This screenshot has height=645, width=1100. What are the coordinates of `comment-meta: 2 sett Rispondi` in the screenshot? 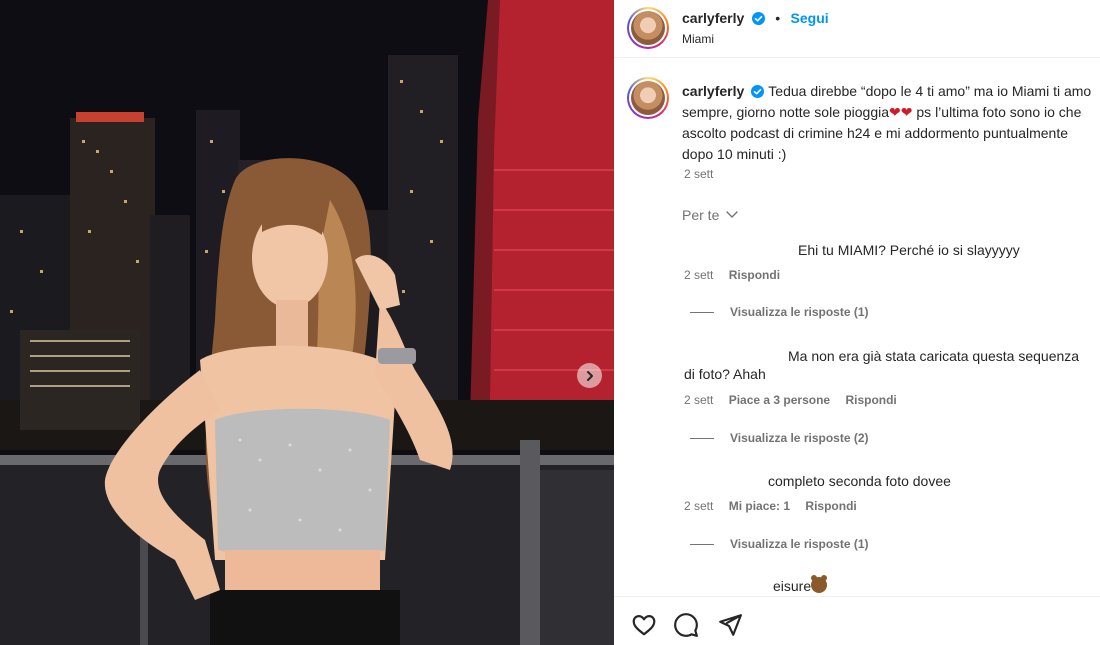 It's located at (738, 275).